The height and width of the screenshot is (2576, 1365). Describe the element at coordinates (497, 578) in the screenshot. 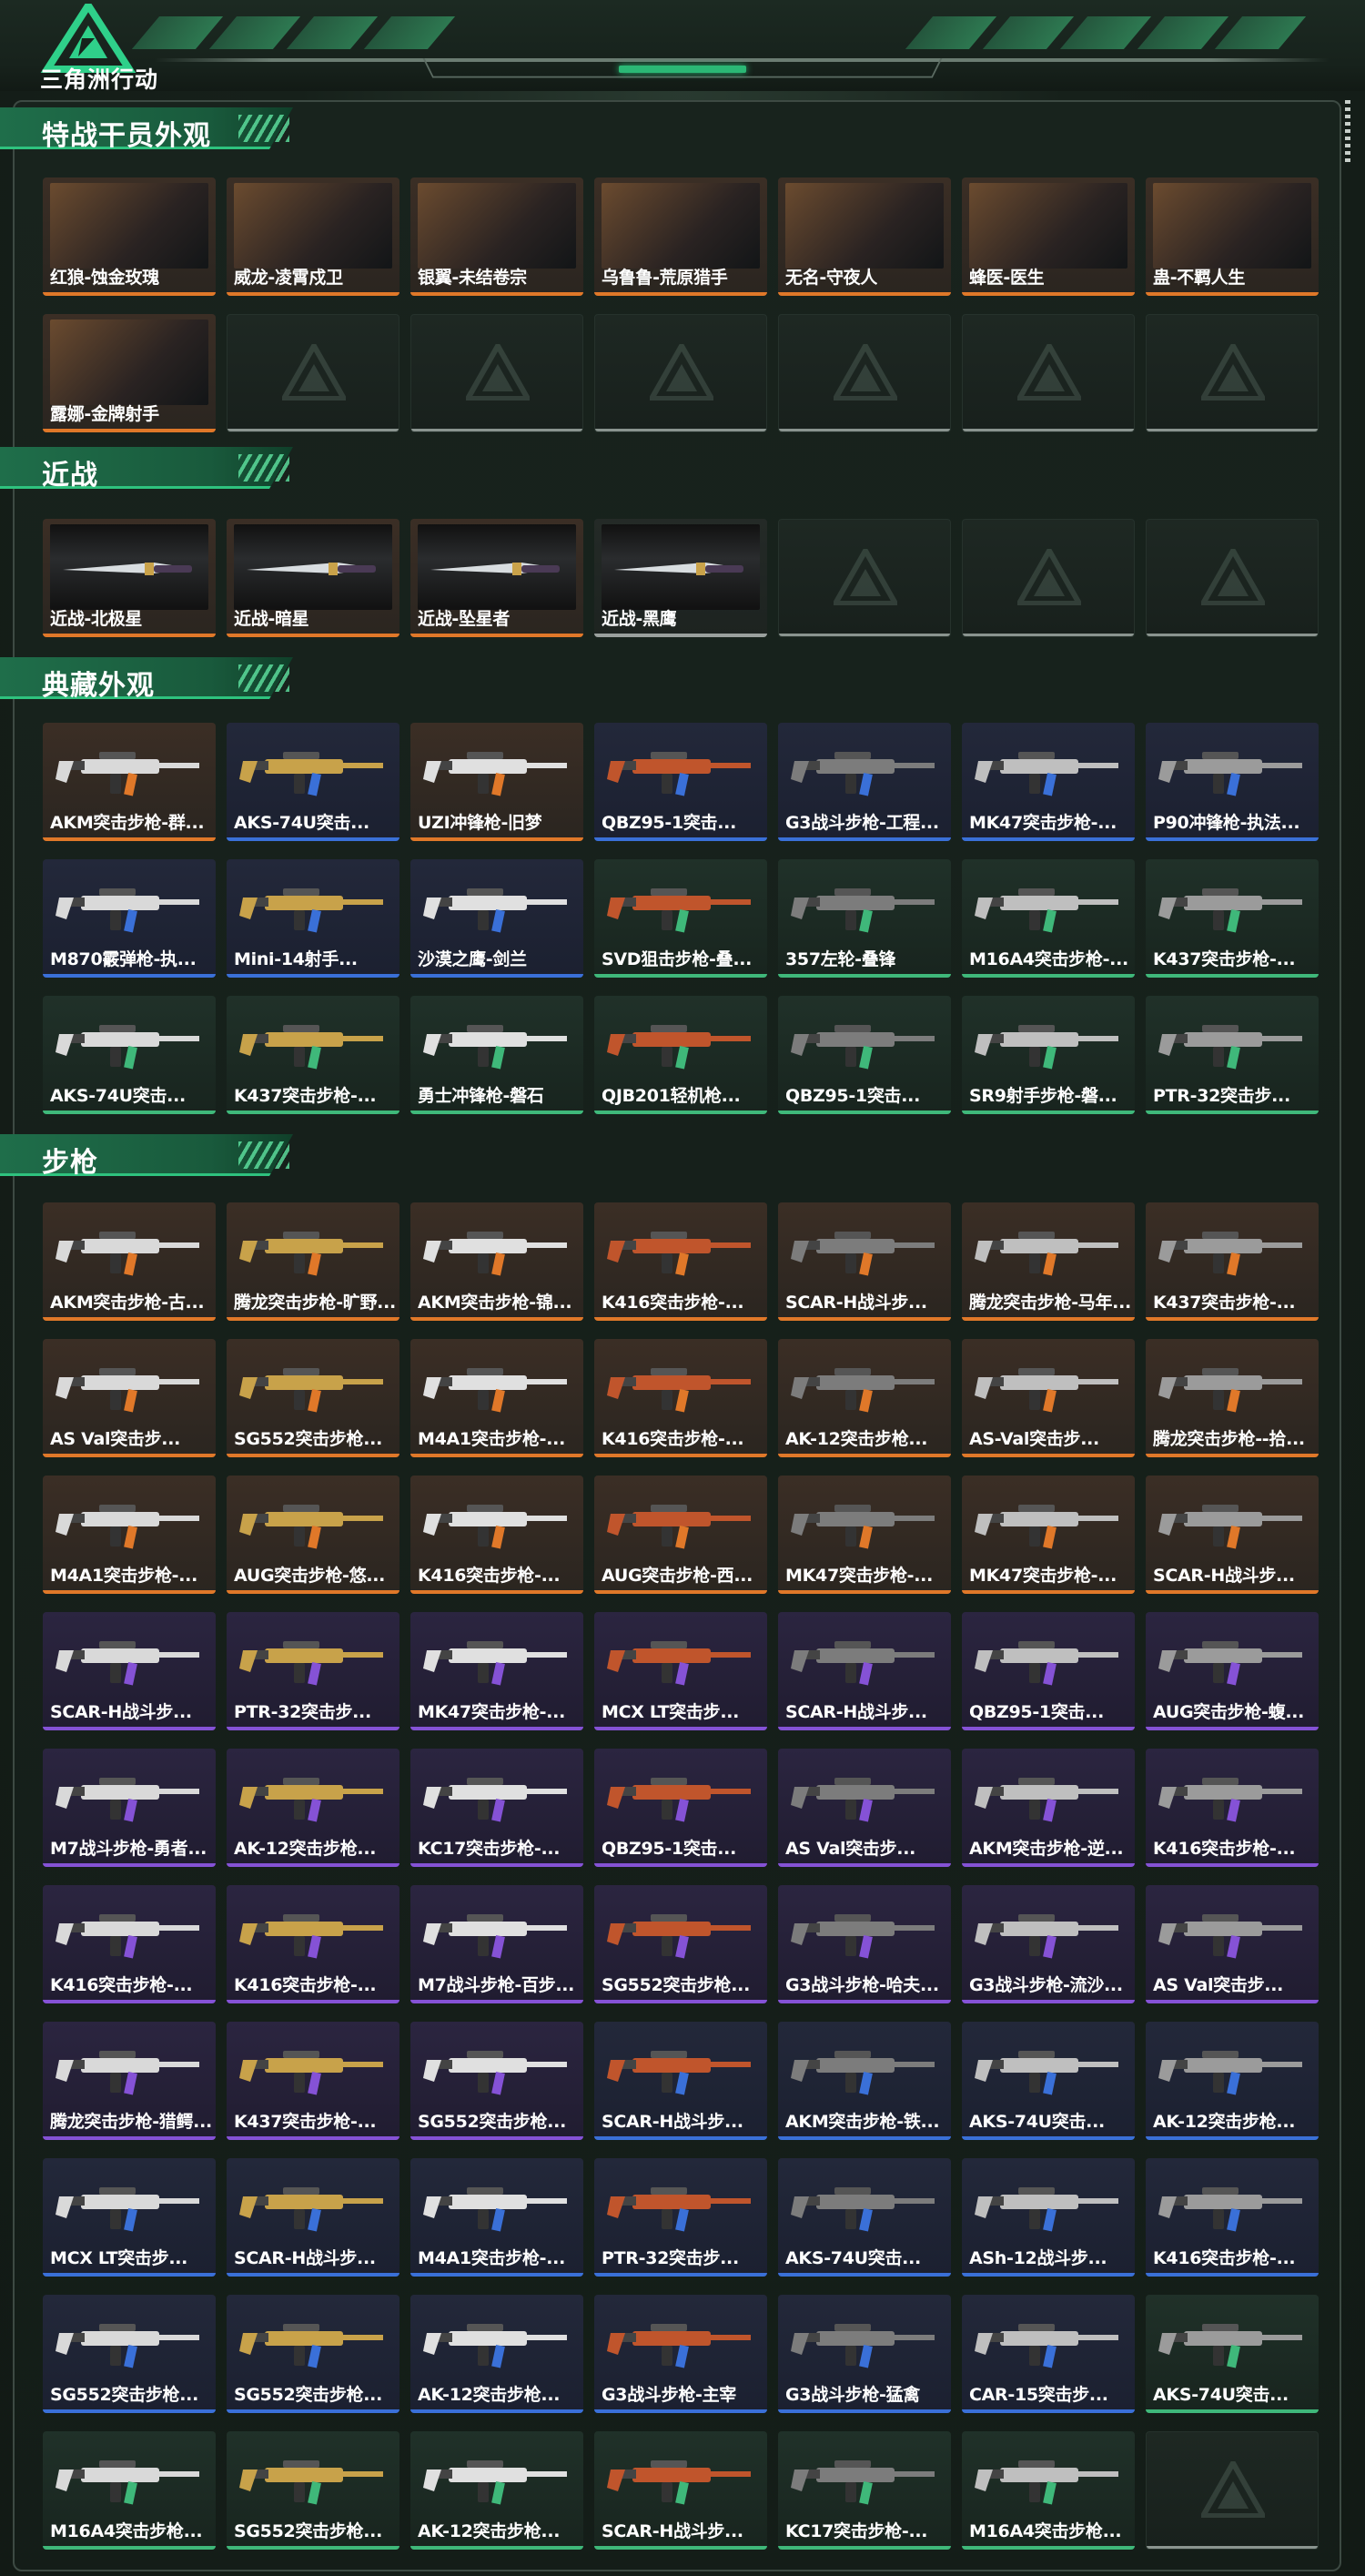

I see `skin-card: 近战-坠星者` at that location.